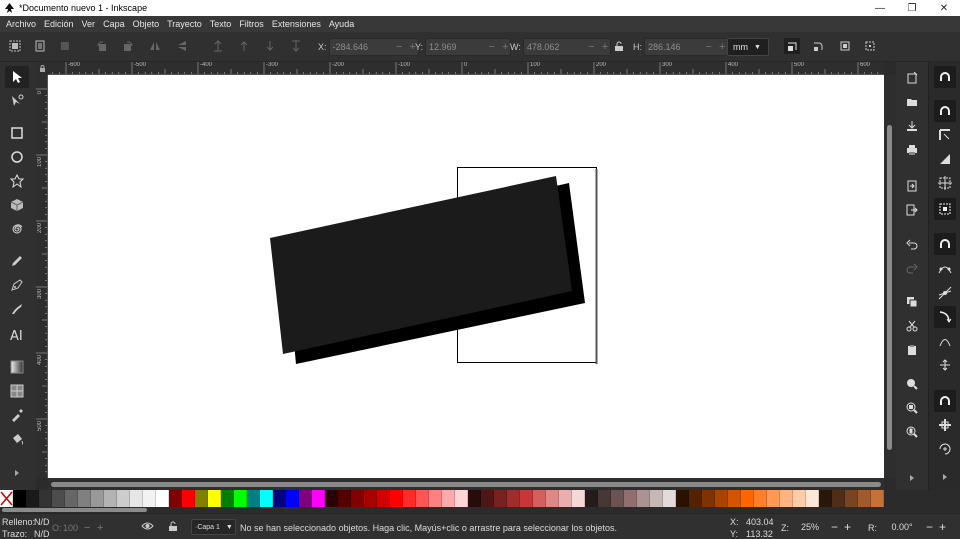 The width and height of the screenshot is (960, 539). What do you see at coordinates (42, 276) in the screenshot?
I see `vertical-ruler: 0100200300400500600700` at bounding box center [42, 276].